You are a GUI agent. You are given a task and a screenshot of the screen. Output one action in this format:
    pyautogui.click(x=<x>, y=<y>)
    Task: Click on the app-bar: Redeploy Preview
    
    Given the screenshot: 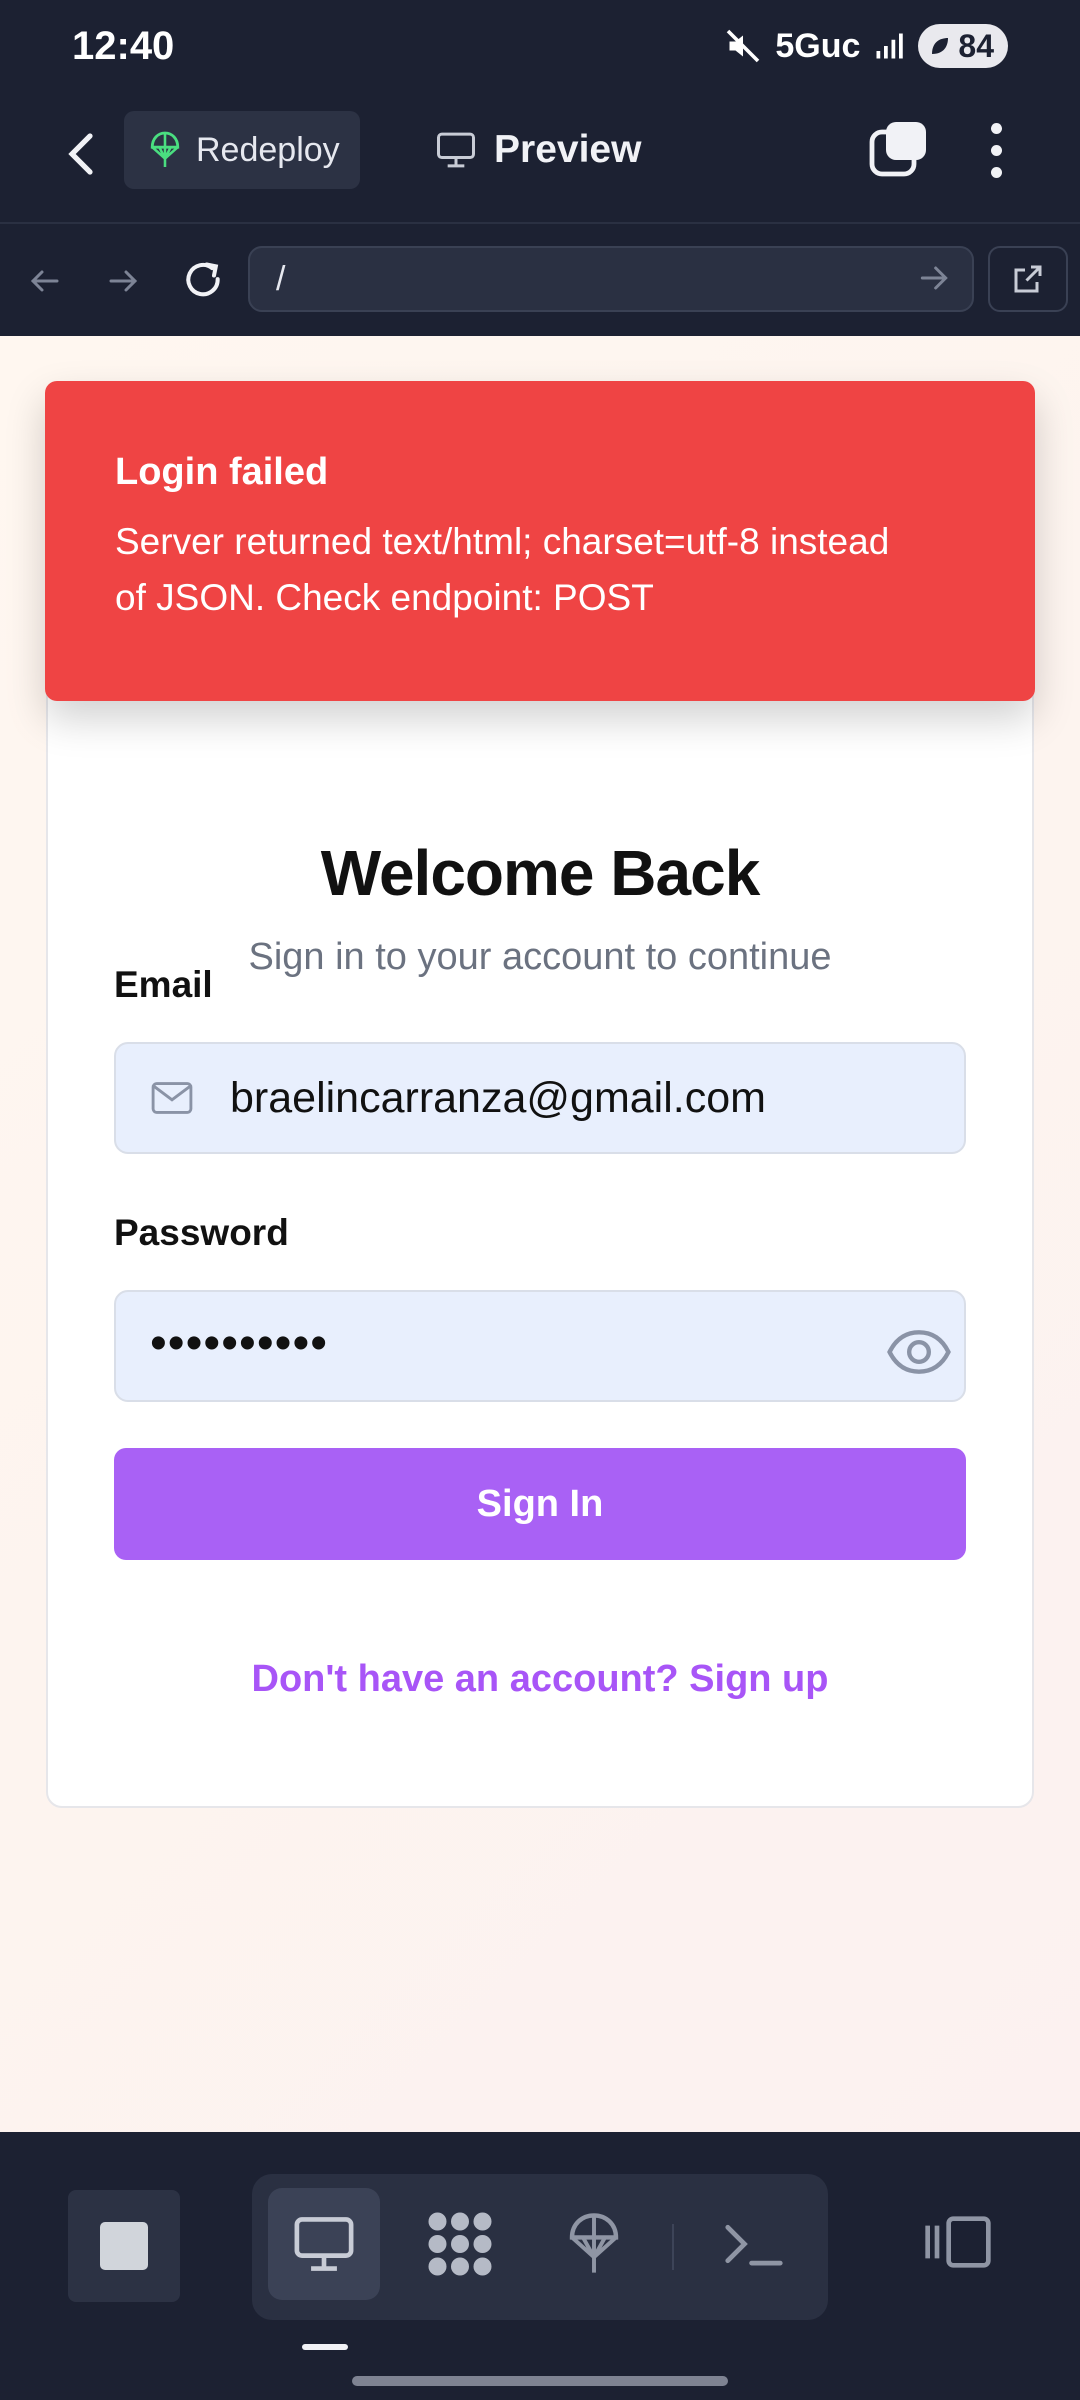 What is the action you would take?
    pyautogui.click(x=540, y=159)
    